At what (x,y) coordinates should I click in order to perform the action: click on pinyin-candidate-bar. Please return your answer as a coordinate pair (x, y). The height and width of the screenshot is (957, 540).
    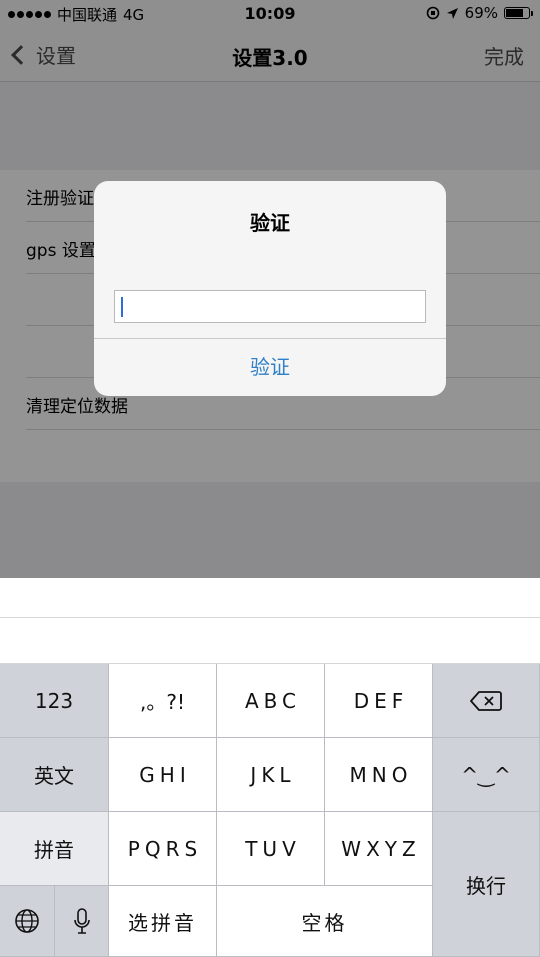
    Looking at the image, I should click on (270, 641).